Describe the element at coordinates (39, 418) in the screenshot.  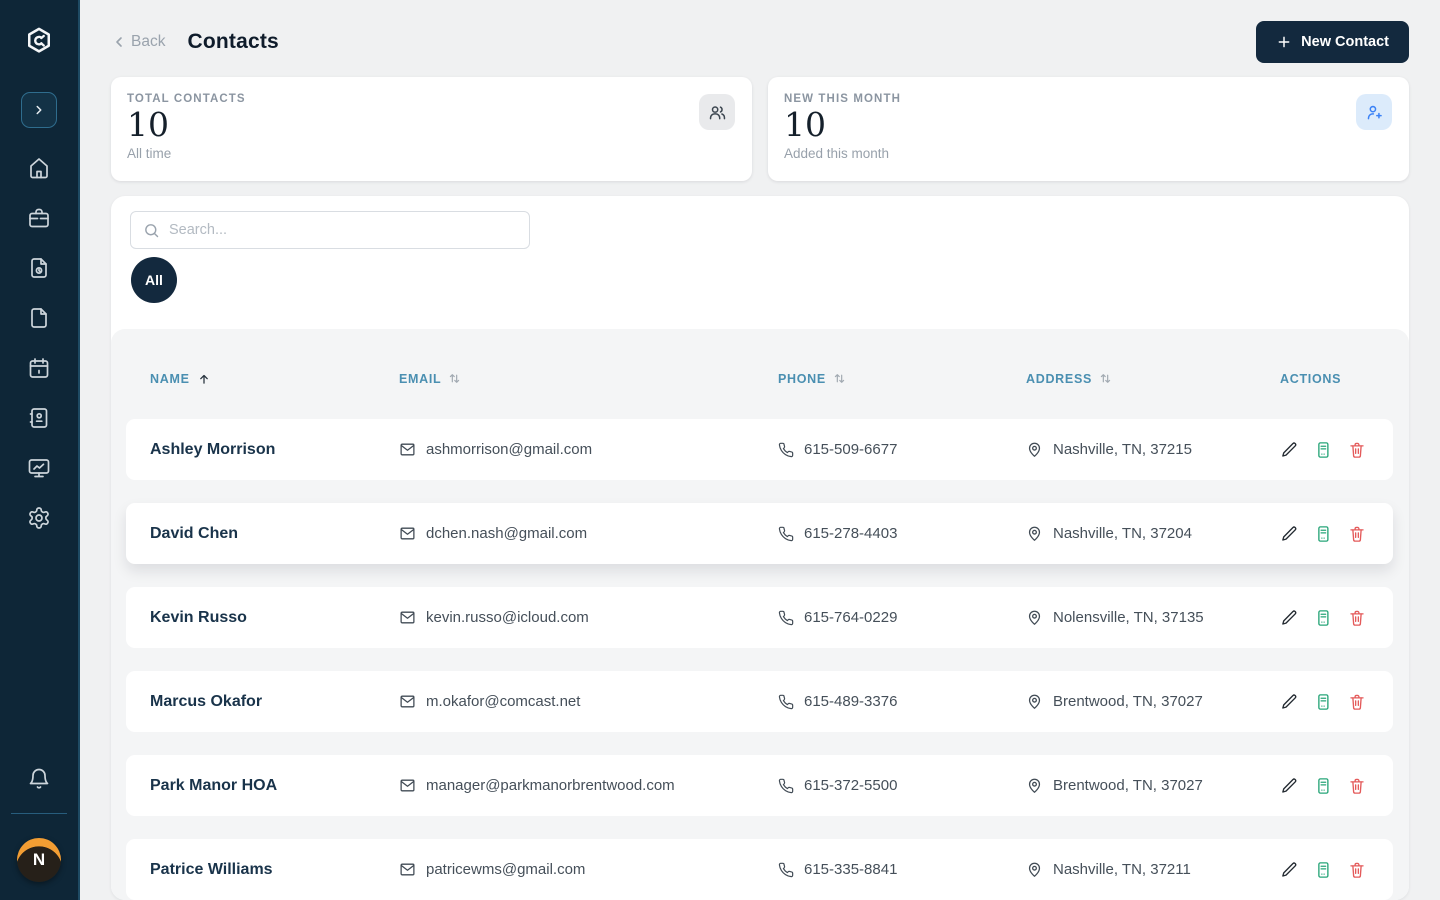
I see `sidebar-item-contacts` at that location.